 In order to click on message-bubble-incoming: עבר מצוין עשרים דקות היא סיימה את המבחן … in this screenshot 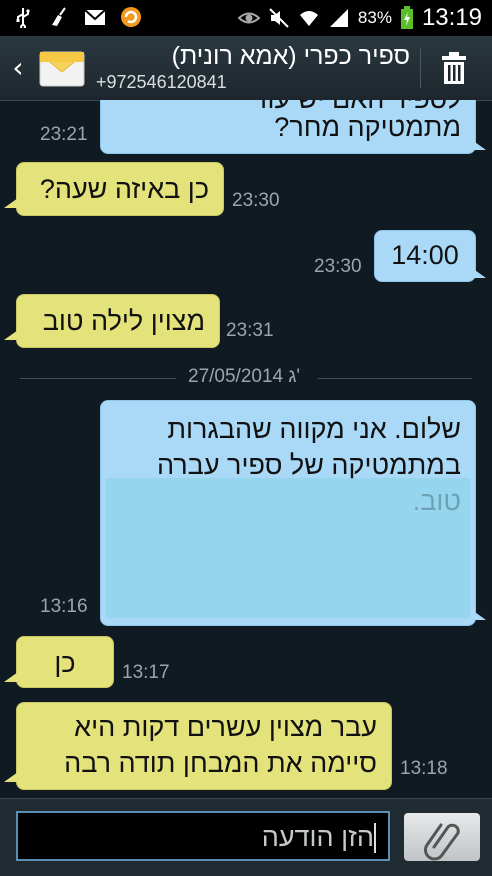, I will do `click(204, 746)`.